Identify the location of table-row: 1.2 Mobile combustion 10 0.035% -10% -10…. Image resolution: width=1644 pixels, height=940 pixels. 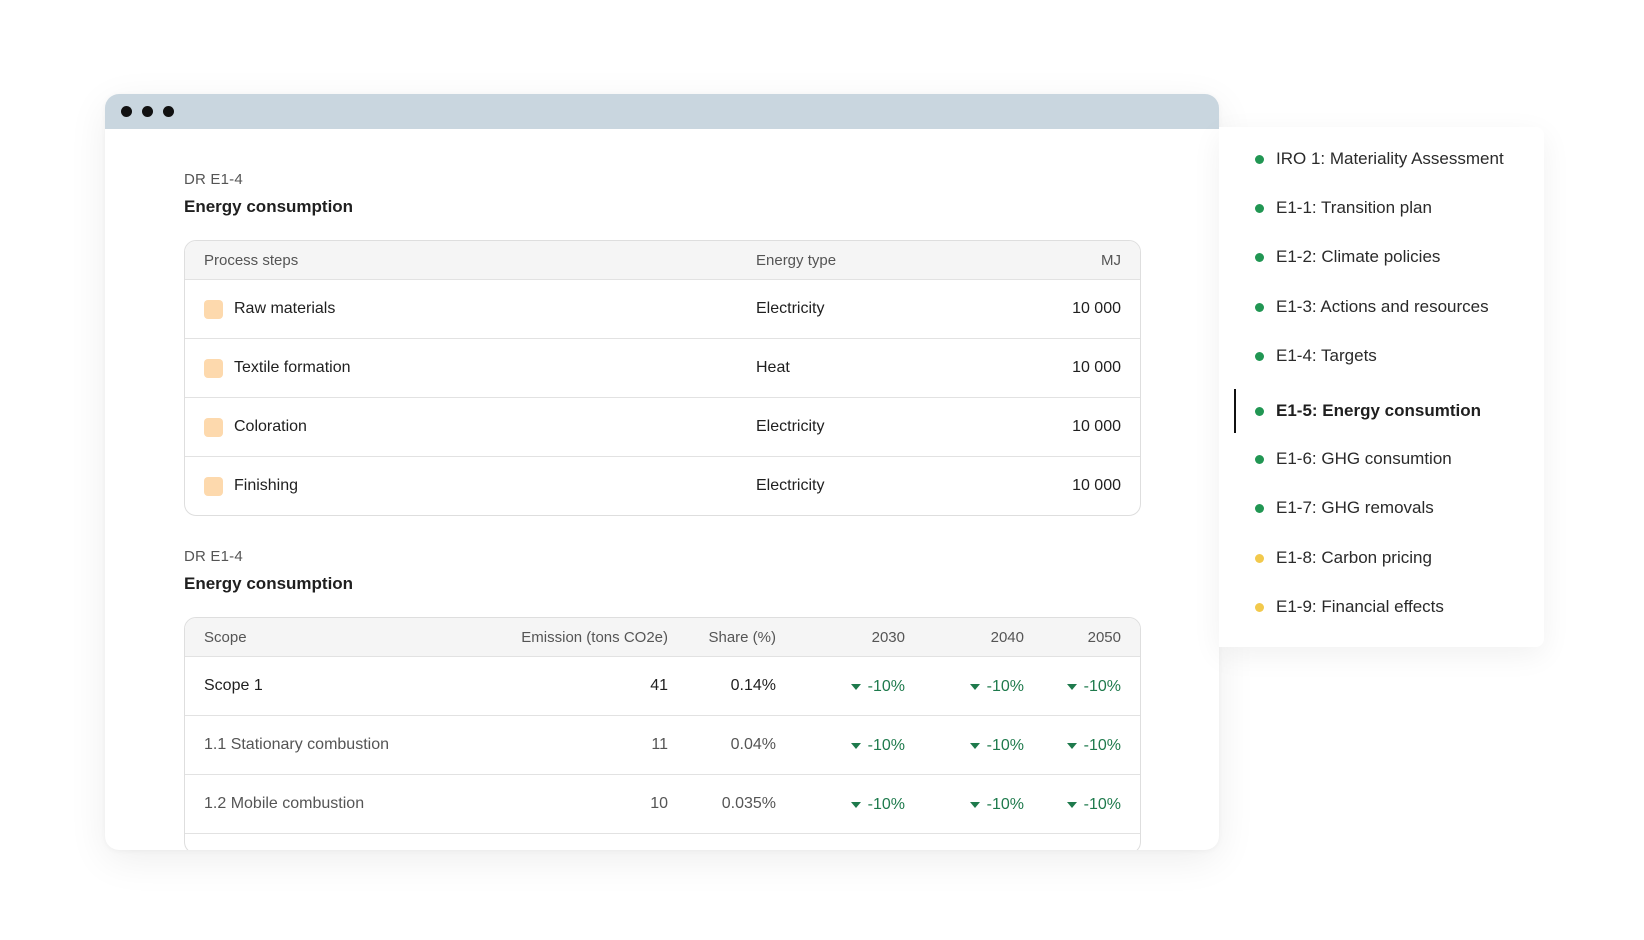
(662, 803).